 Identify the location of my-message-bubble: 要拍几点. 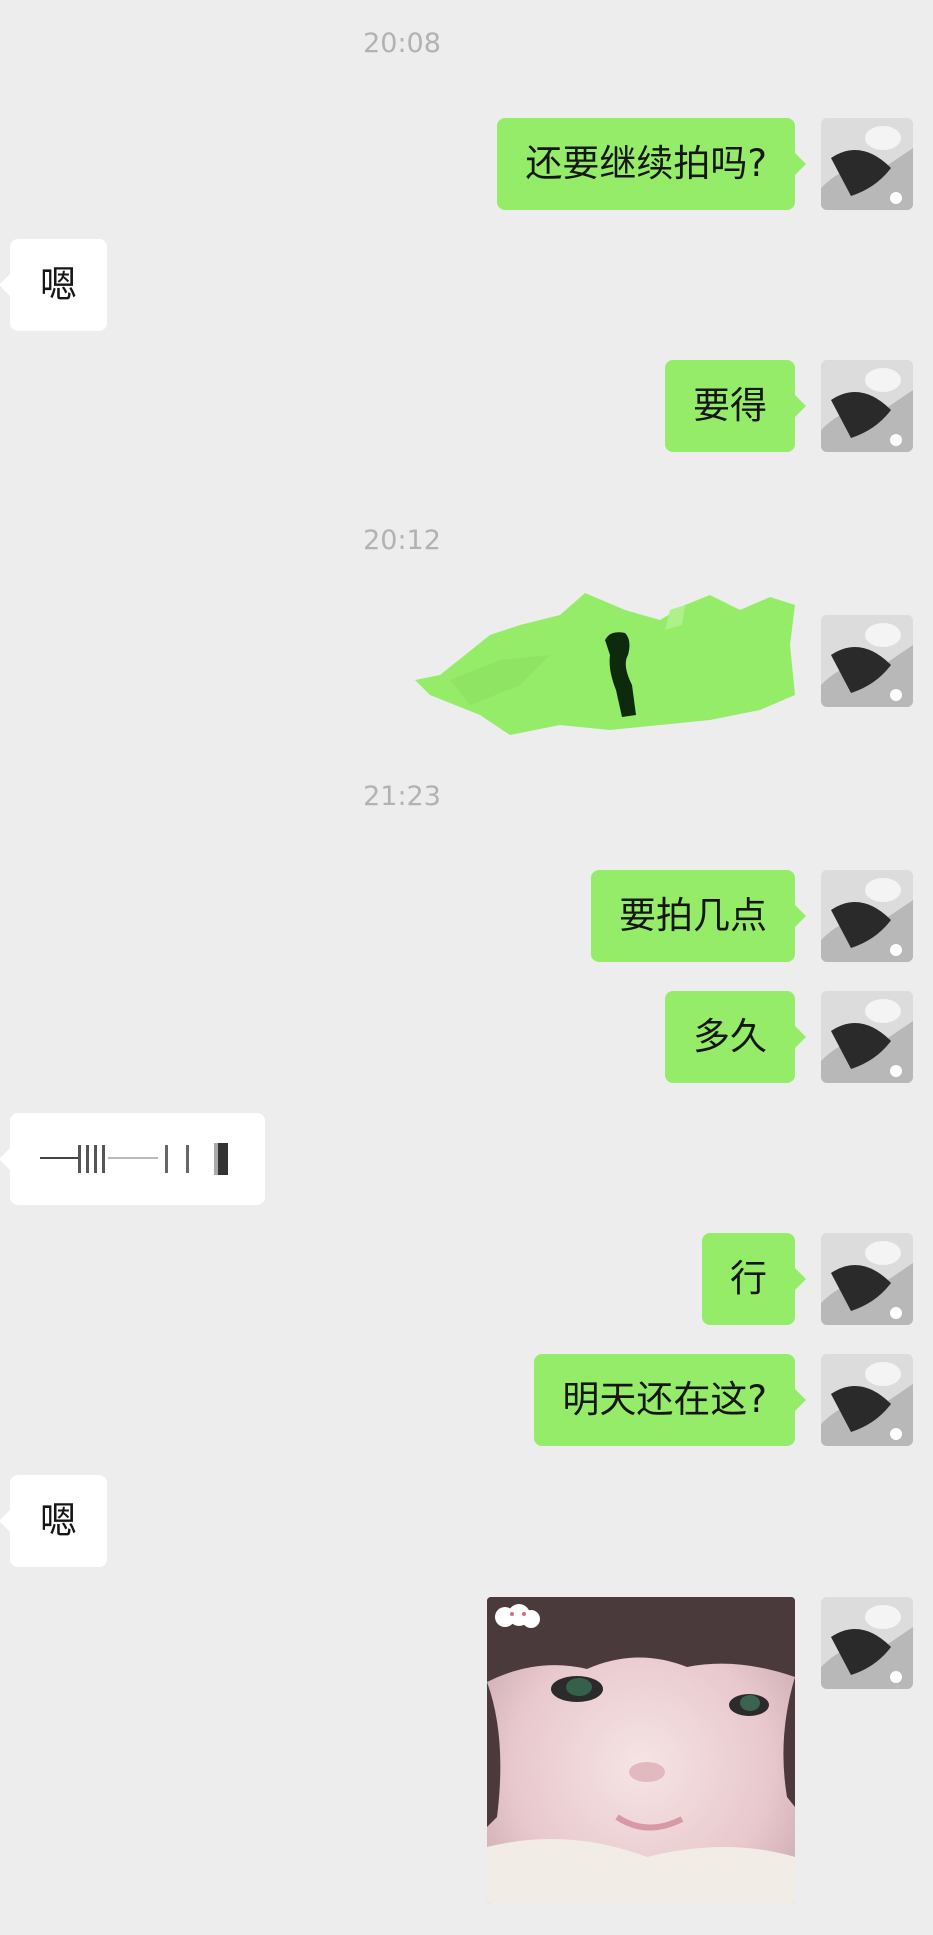
(698, 916).